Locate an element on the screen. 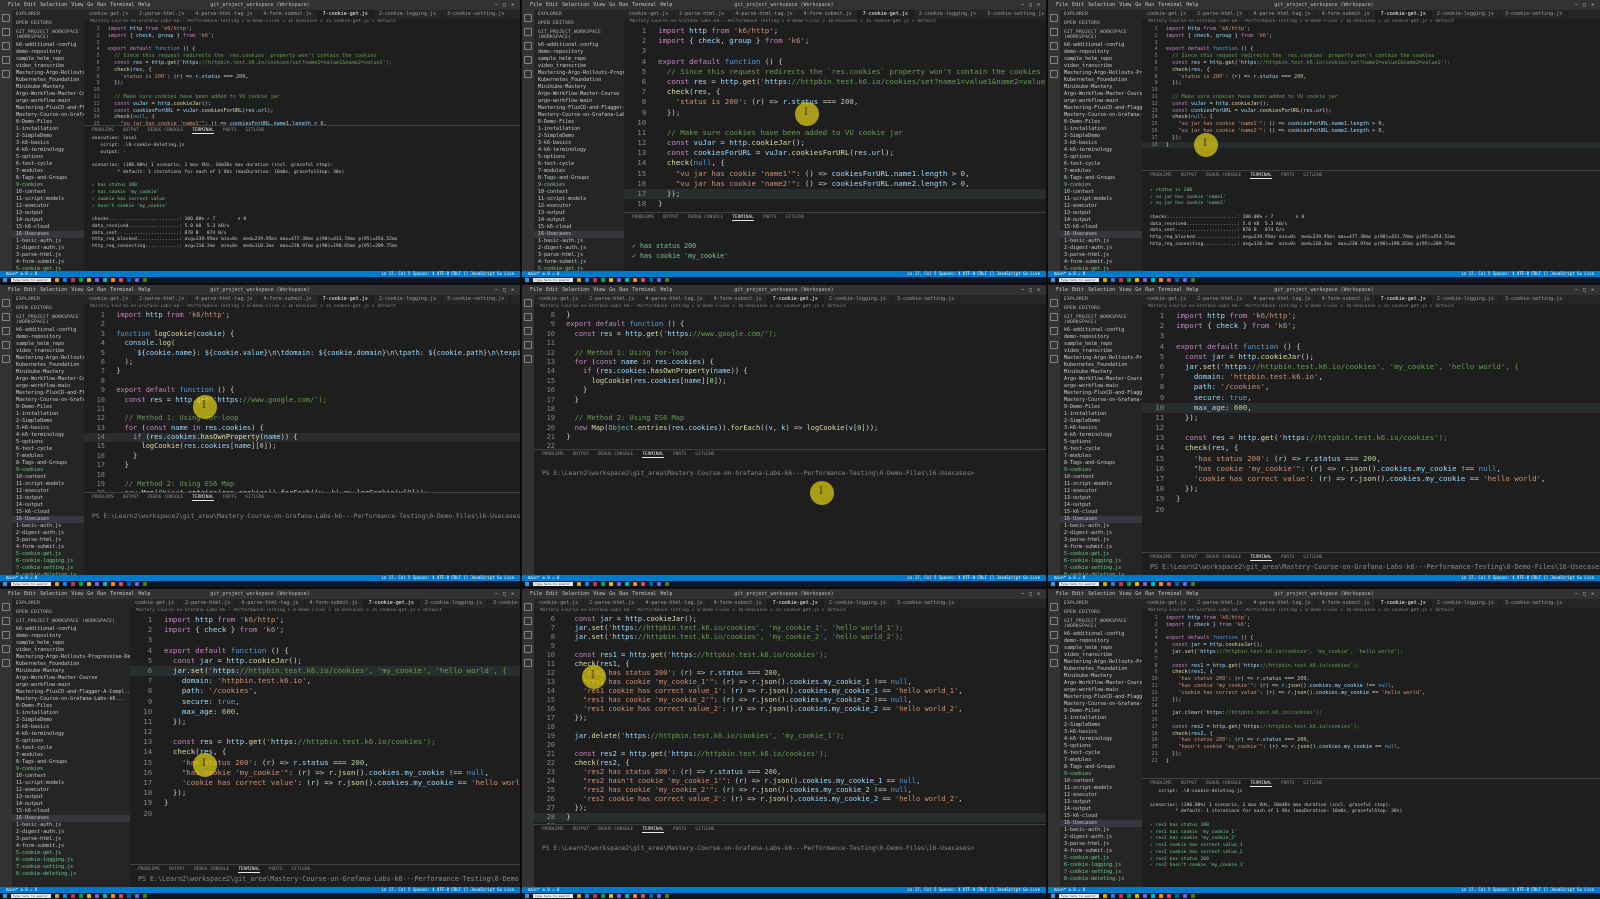 The height and width of the screenshot is (899, 1600). menu-item: Edit is located at coordinates (552, 594).